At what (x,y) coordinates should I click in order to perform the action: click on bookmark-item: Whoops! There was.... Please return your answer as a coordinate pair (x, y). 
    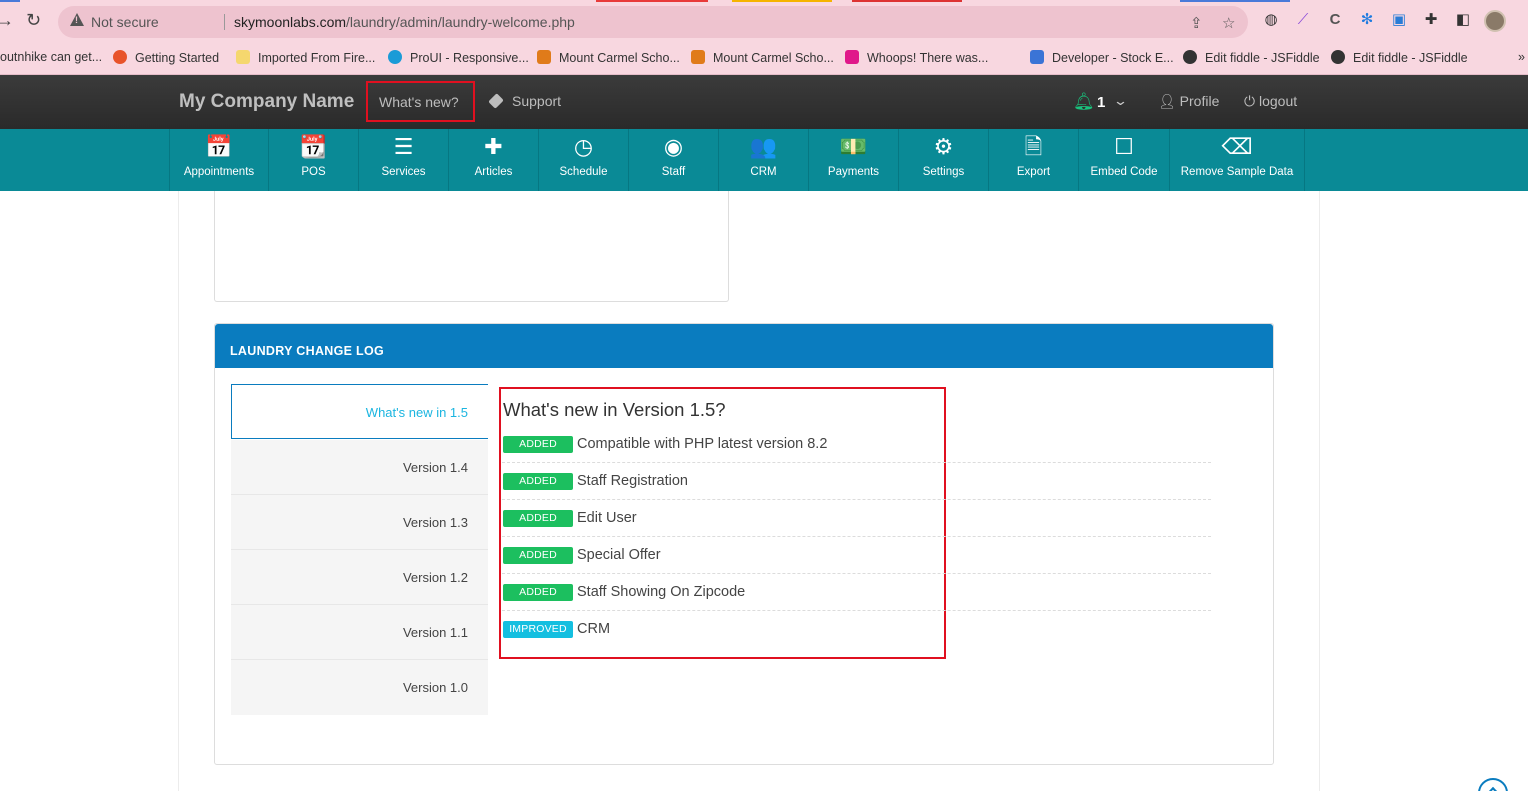
    Looking at the image, I should click on (916, 57).